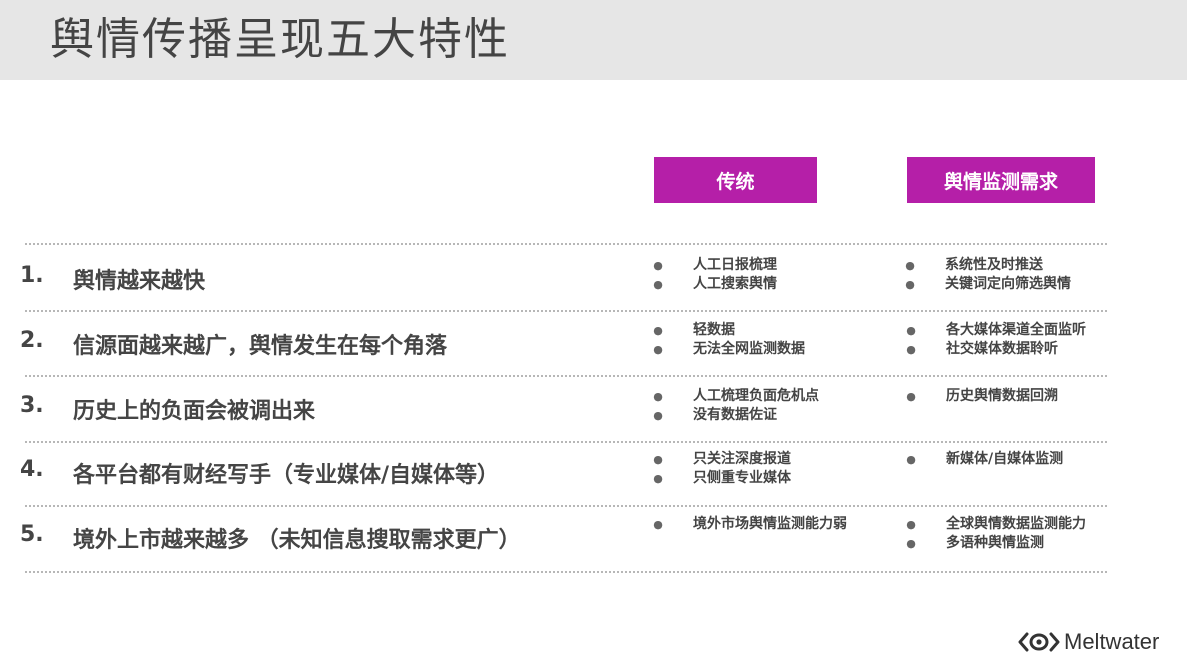 The height and width of the screenshot is (664, 1187). What do you see at coordinates (722, 469) in the screenshot?
I see `traditional-list: ● 只关注深度报道 ● 只侧重专业媒体` at bounding box center [722, 469].